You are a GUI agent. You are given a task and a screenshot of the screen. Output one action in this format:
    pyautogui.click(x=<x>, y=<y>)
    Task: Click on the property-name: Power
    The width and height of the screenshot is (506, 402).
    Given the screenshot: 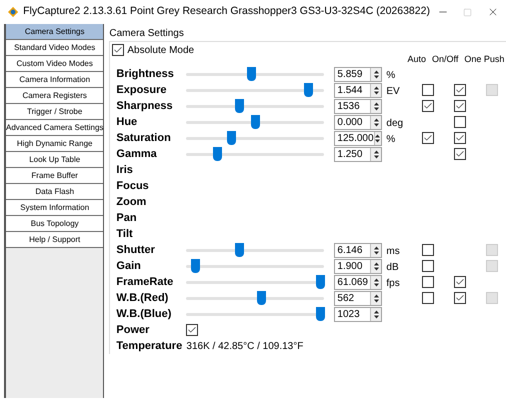 What is the action you would take?
    pyautogui.click(x=133, y=330)
    